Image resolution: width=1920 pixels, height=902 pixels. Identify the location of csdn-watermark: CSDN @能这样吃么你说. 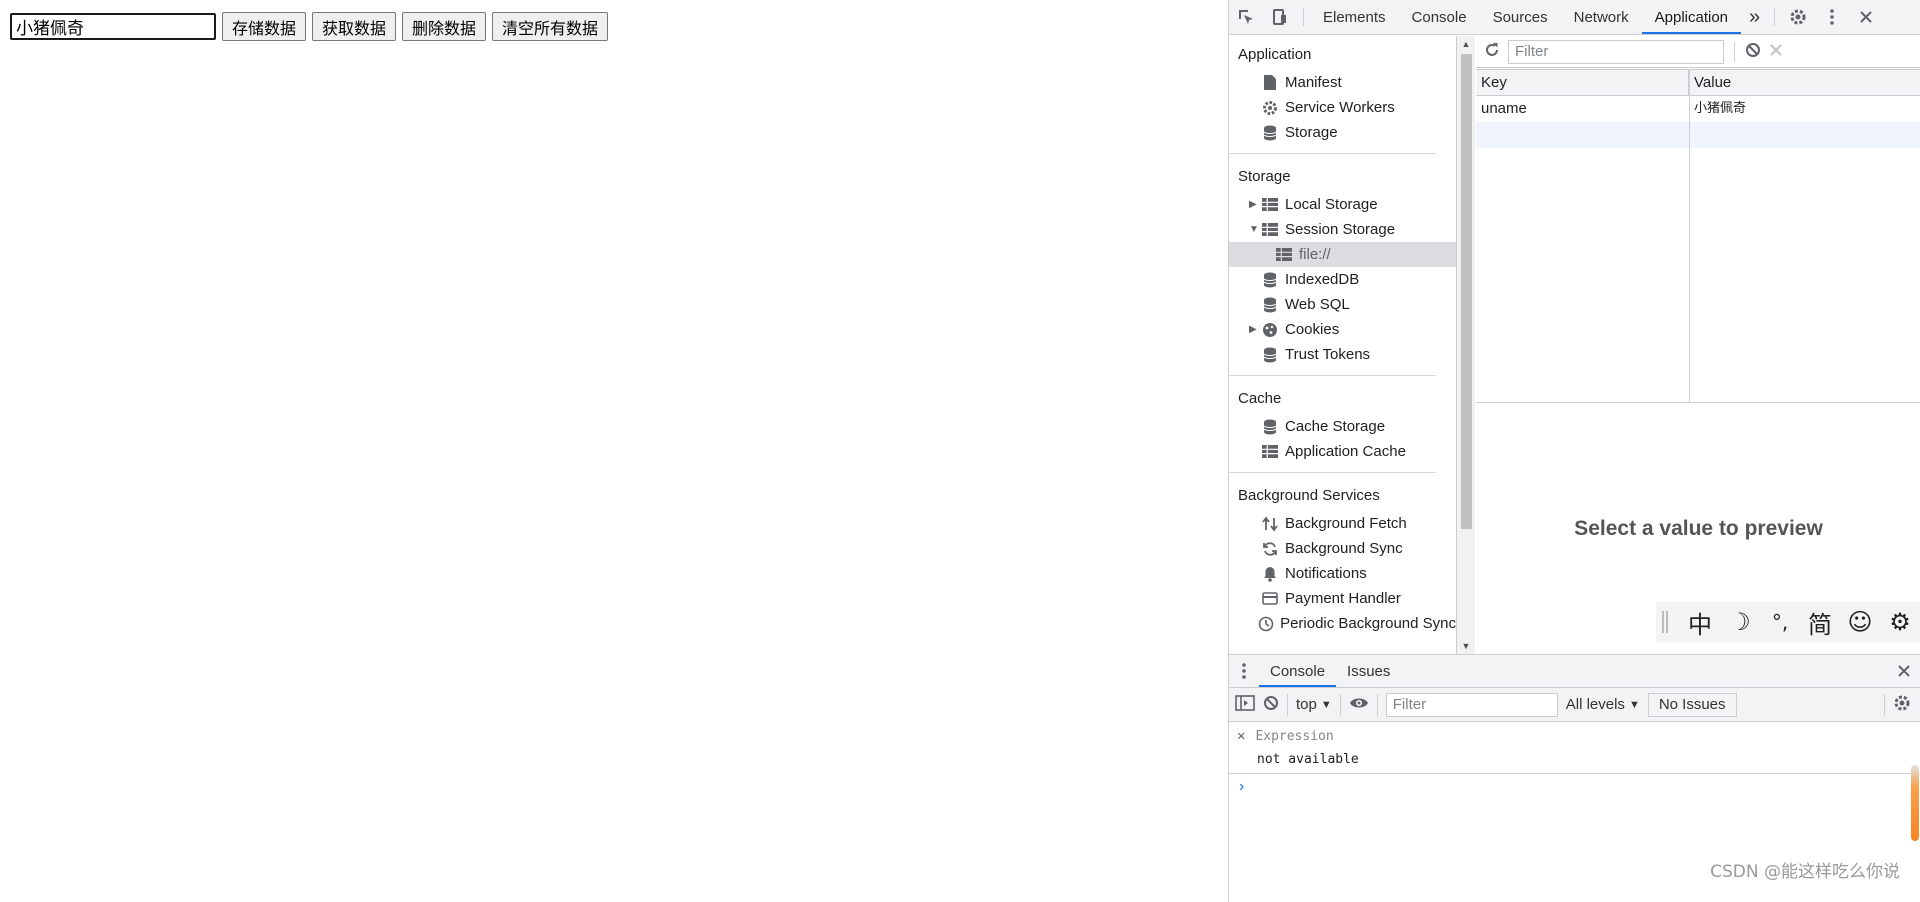
(1805, 872).